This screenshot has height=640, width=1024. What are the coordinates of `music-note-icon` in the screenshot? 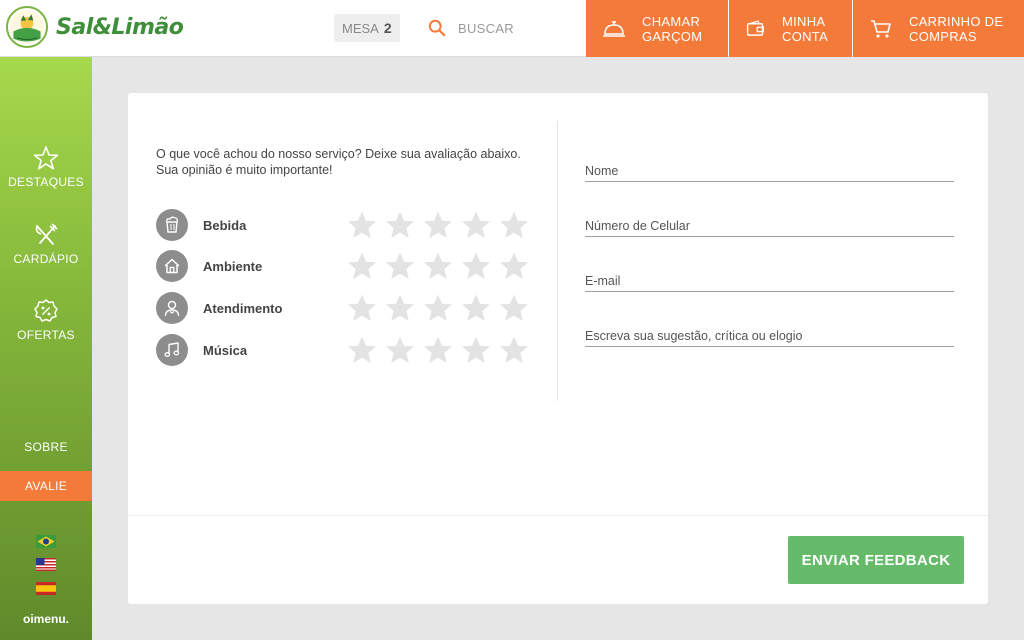 It's located at (172, 350).